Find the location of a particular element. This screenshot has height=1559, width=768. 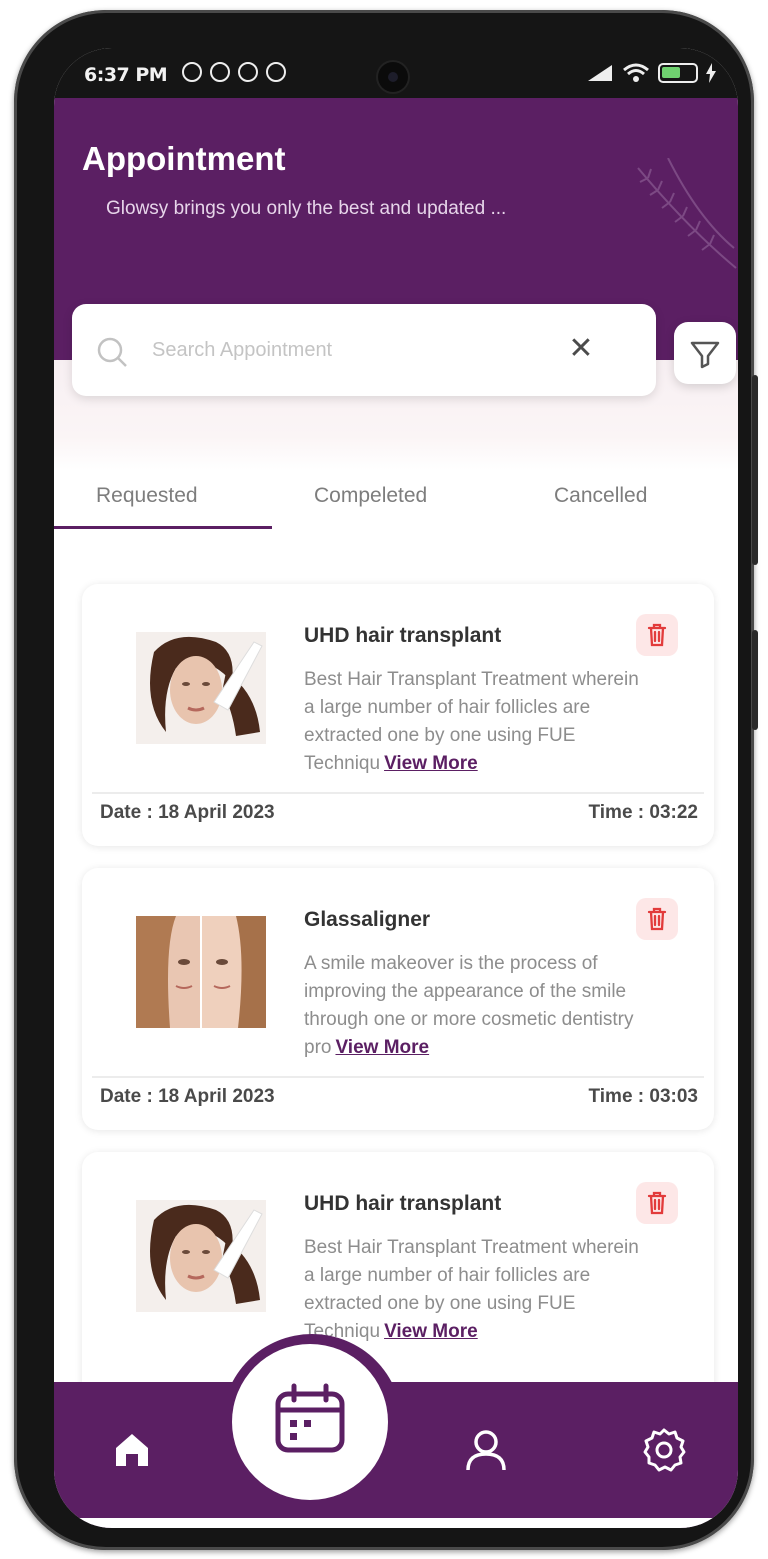

search-input is located at coordinates (352, 350).